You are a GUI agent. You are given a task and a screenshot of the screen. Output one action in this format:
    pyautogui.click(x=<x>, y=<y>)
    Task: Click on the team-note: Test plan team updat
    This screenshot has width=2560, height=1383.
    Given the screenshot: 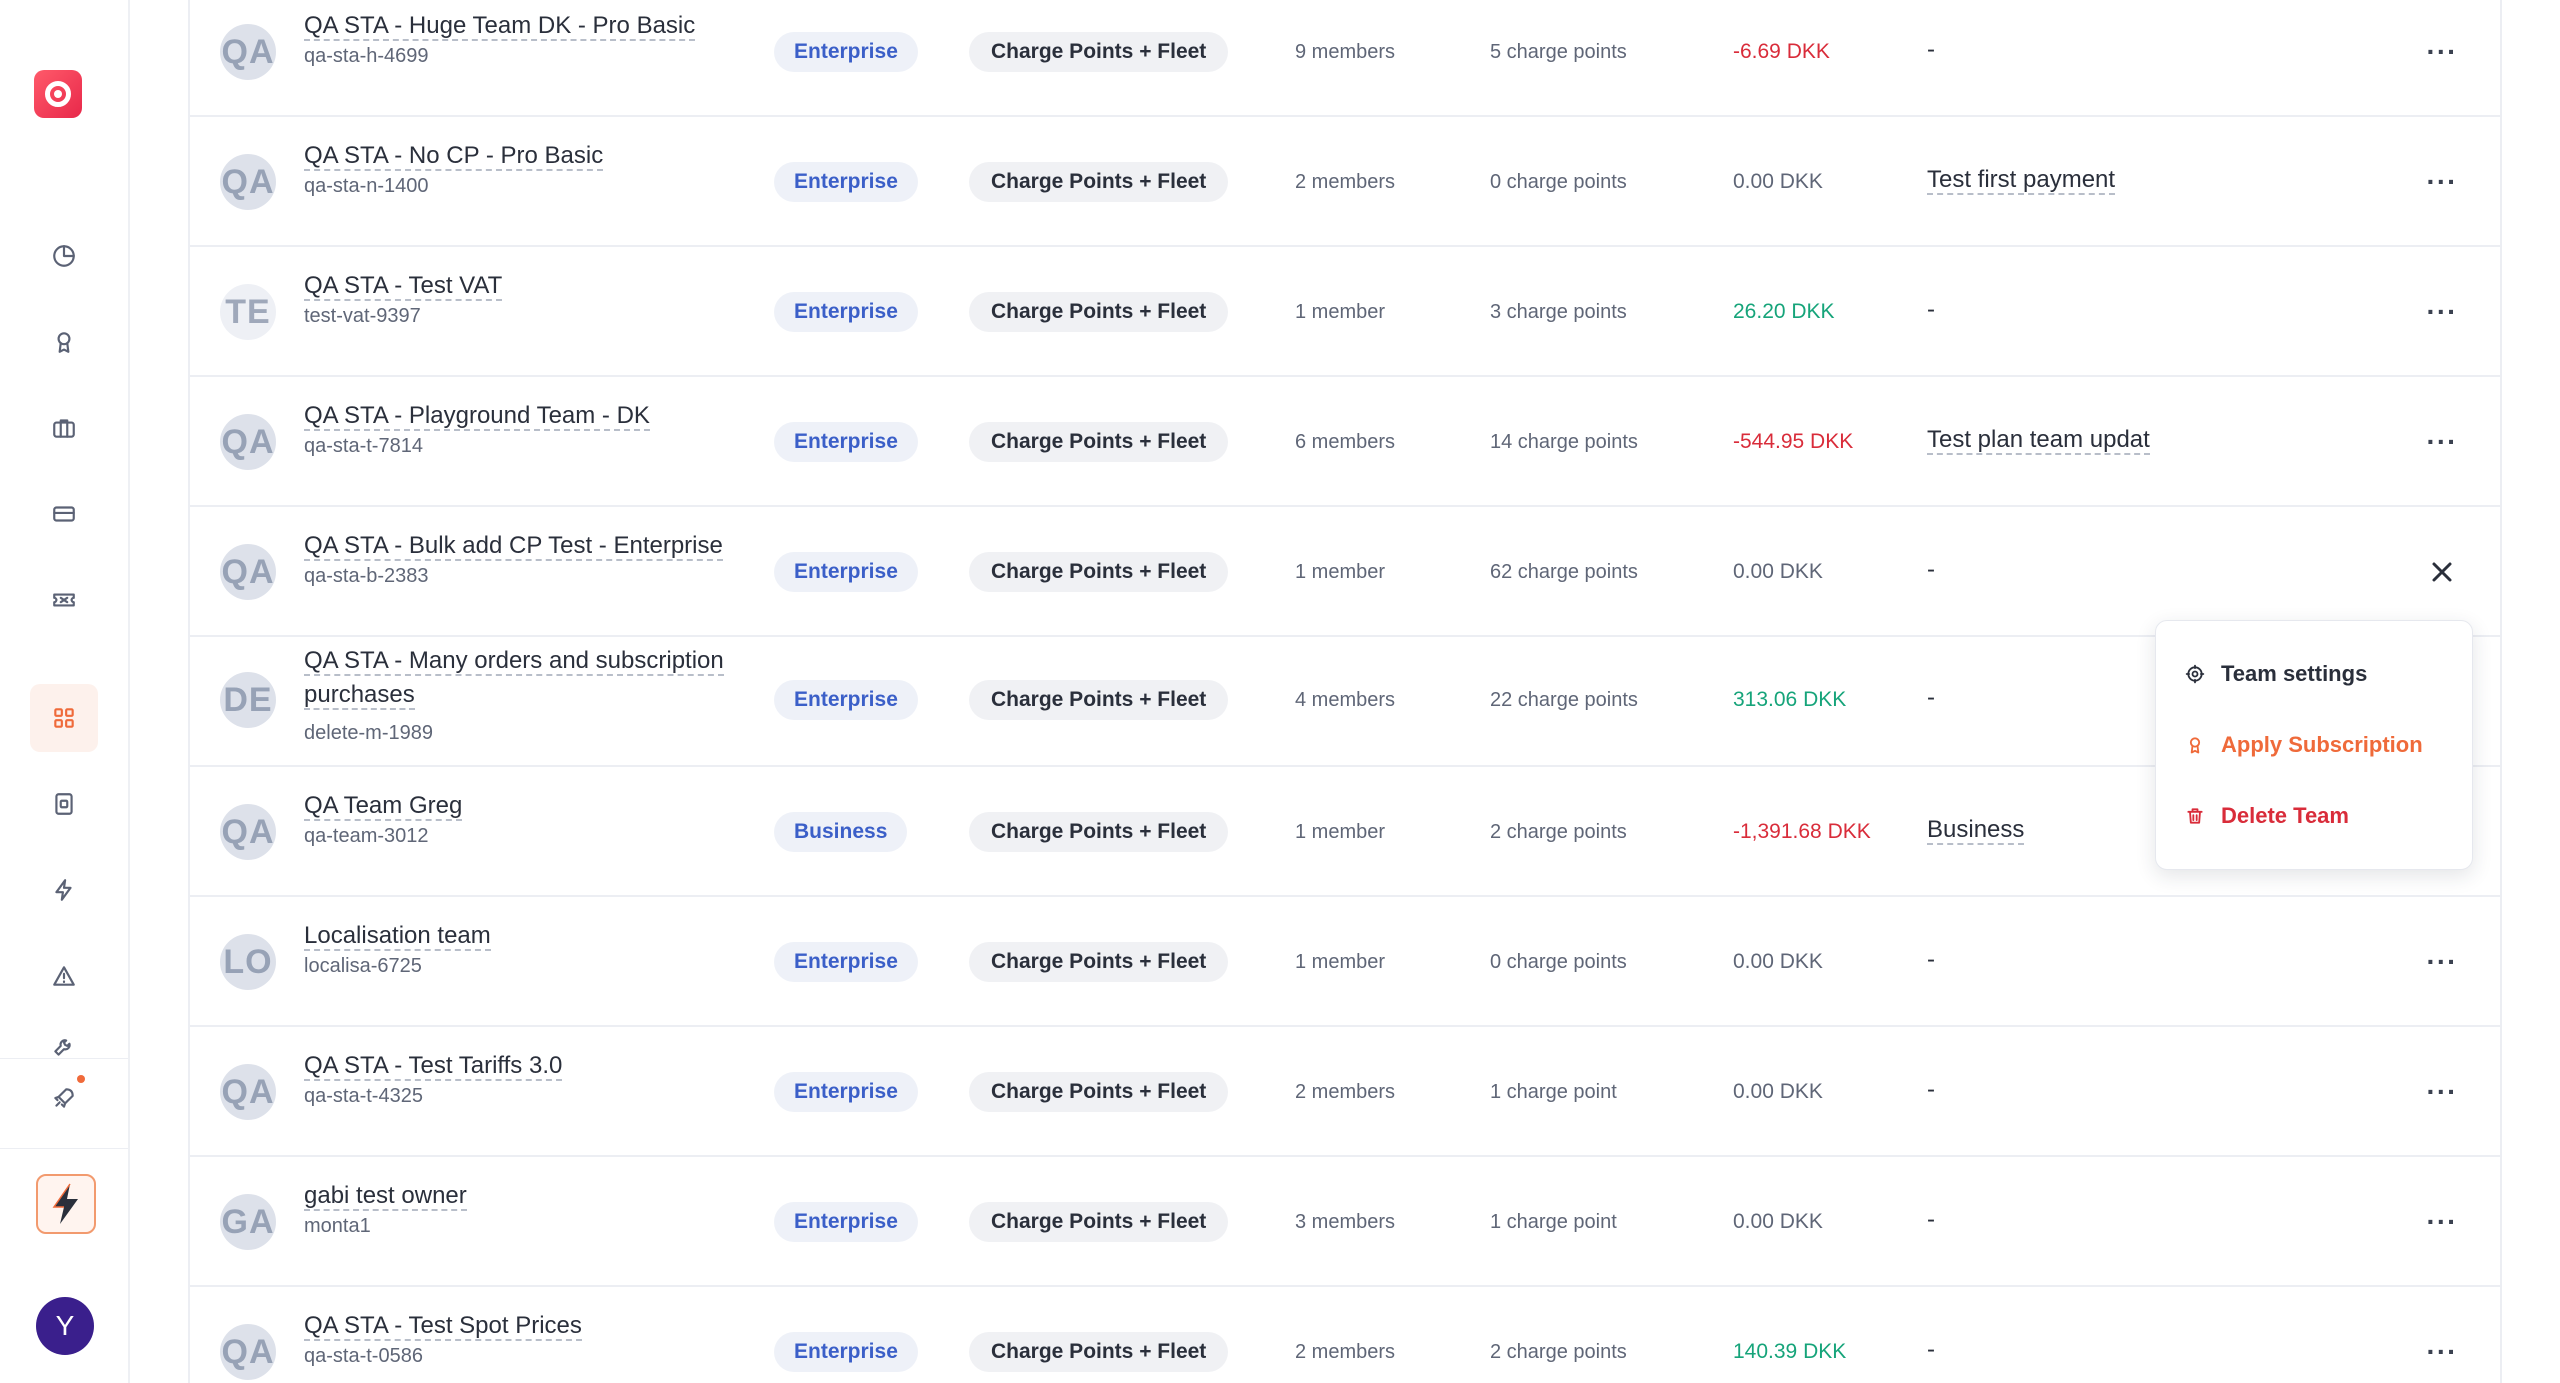 What is the action you would take?
    pyautogui.click(x=2038, y=440)
    